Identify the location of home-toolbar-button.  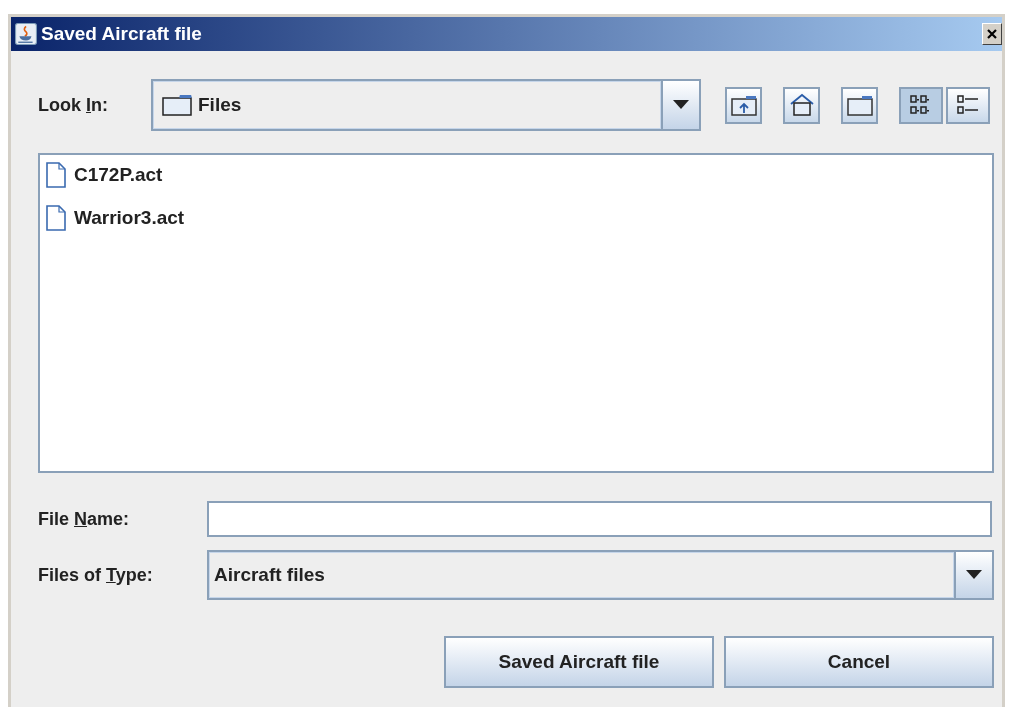
(801, 105).